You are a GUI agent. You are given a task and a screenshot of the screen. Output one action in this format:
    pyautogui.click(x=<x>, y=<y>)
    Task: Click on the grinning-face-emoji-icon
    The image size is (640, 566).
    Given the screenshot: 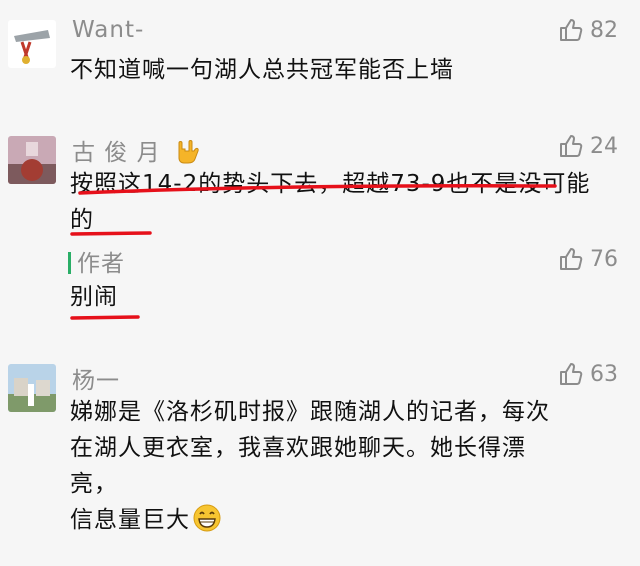 What is the action you would take?
    pyautogui.click(x=207, y=518)
    